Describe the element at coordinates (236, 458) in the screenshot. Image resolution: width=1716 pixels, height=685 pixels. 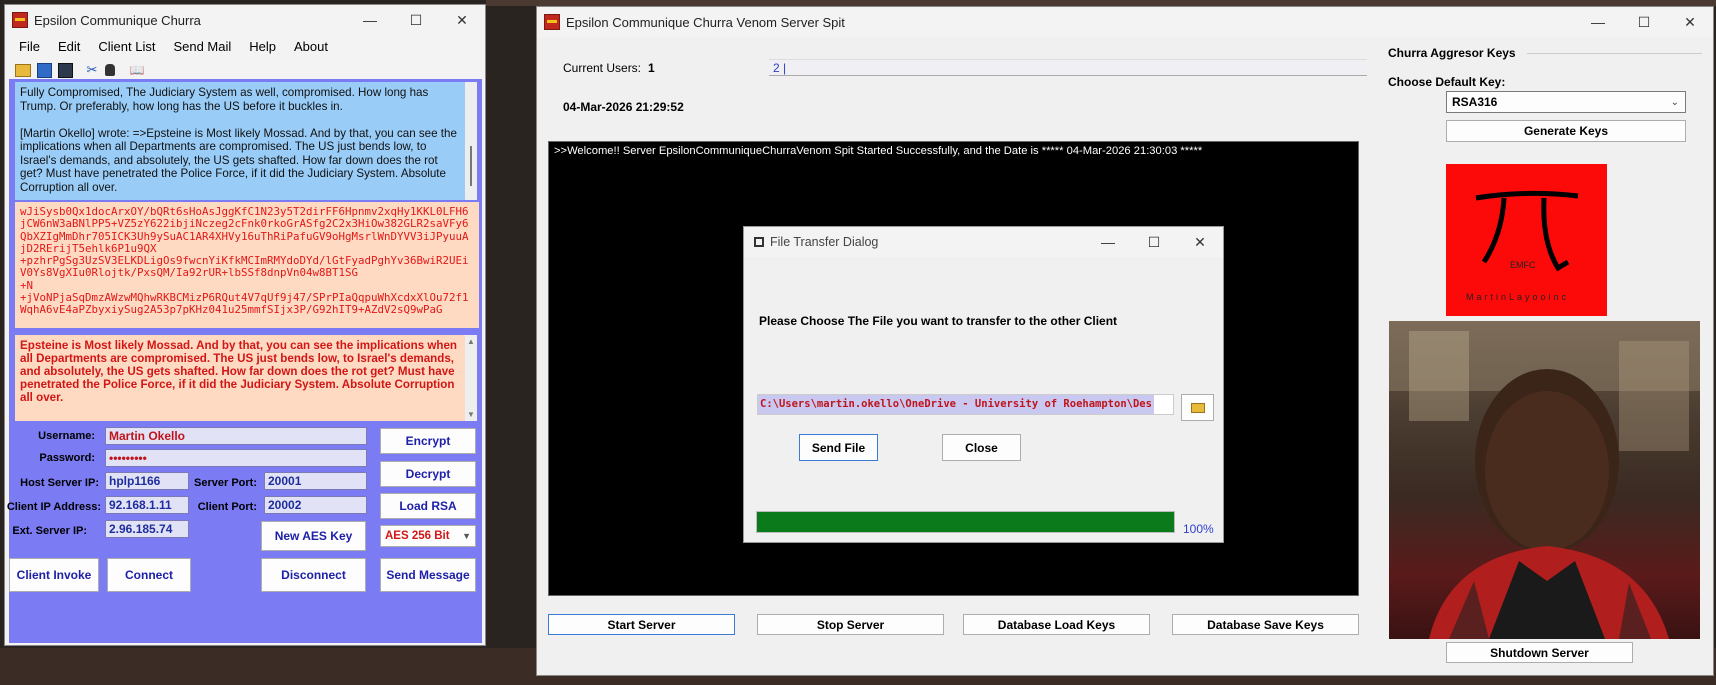
I see `password-field: •••••••••` at that location.